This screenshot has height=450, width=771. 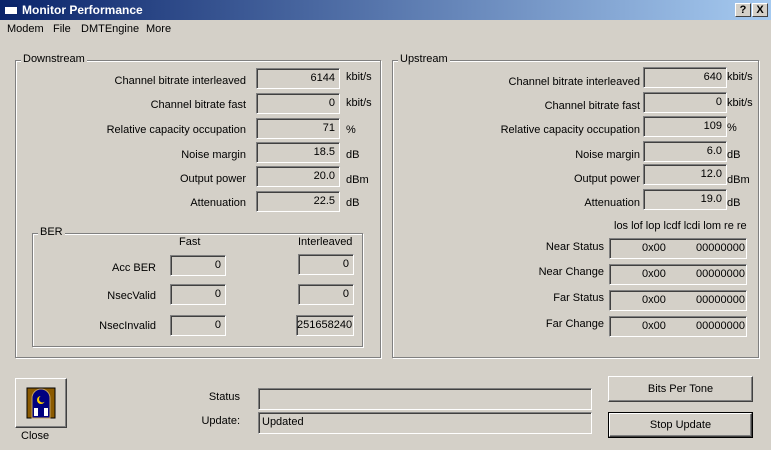 I want to click on us-label-near-status: Near Status, so click(x=574, y=247).